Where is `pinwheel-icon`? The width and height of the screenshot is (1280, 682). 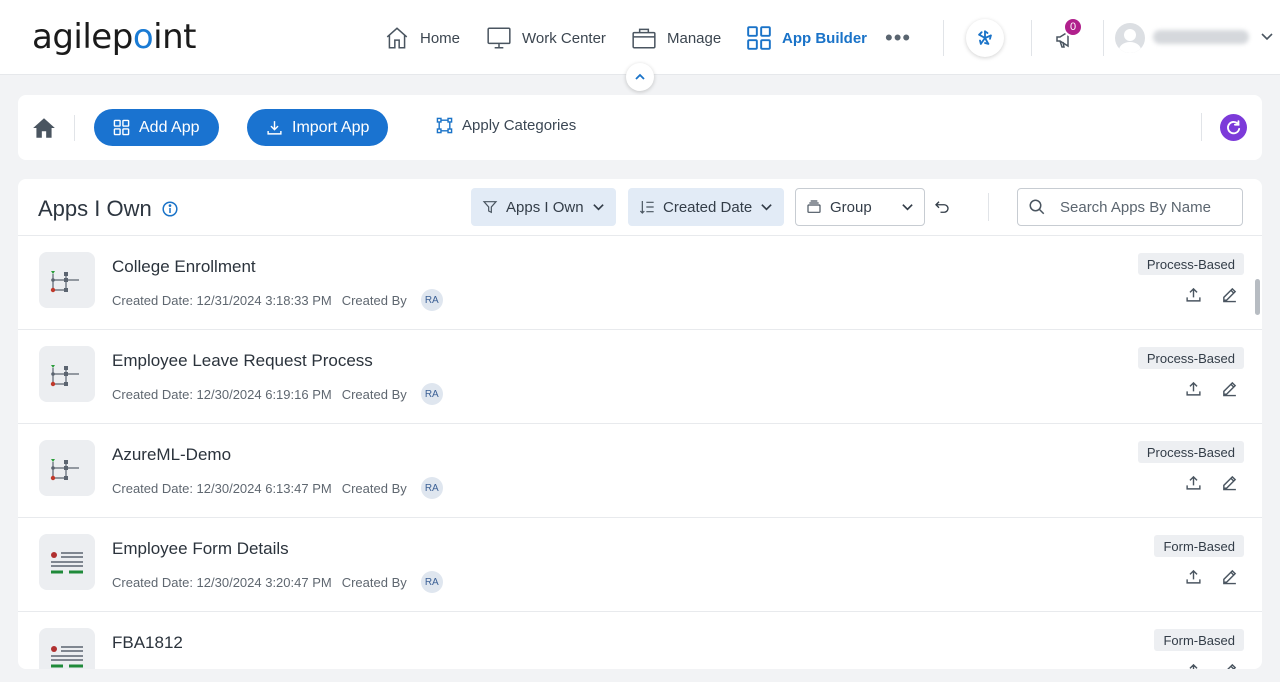
pinwheel-icon is located at coordinates (985, 37).